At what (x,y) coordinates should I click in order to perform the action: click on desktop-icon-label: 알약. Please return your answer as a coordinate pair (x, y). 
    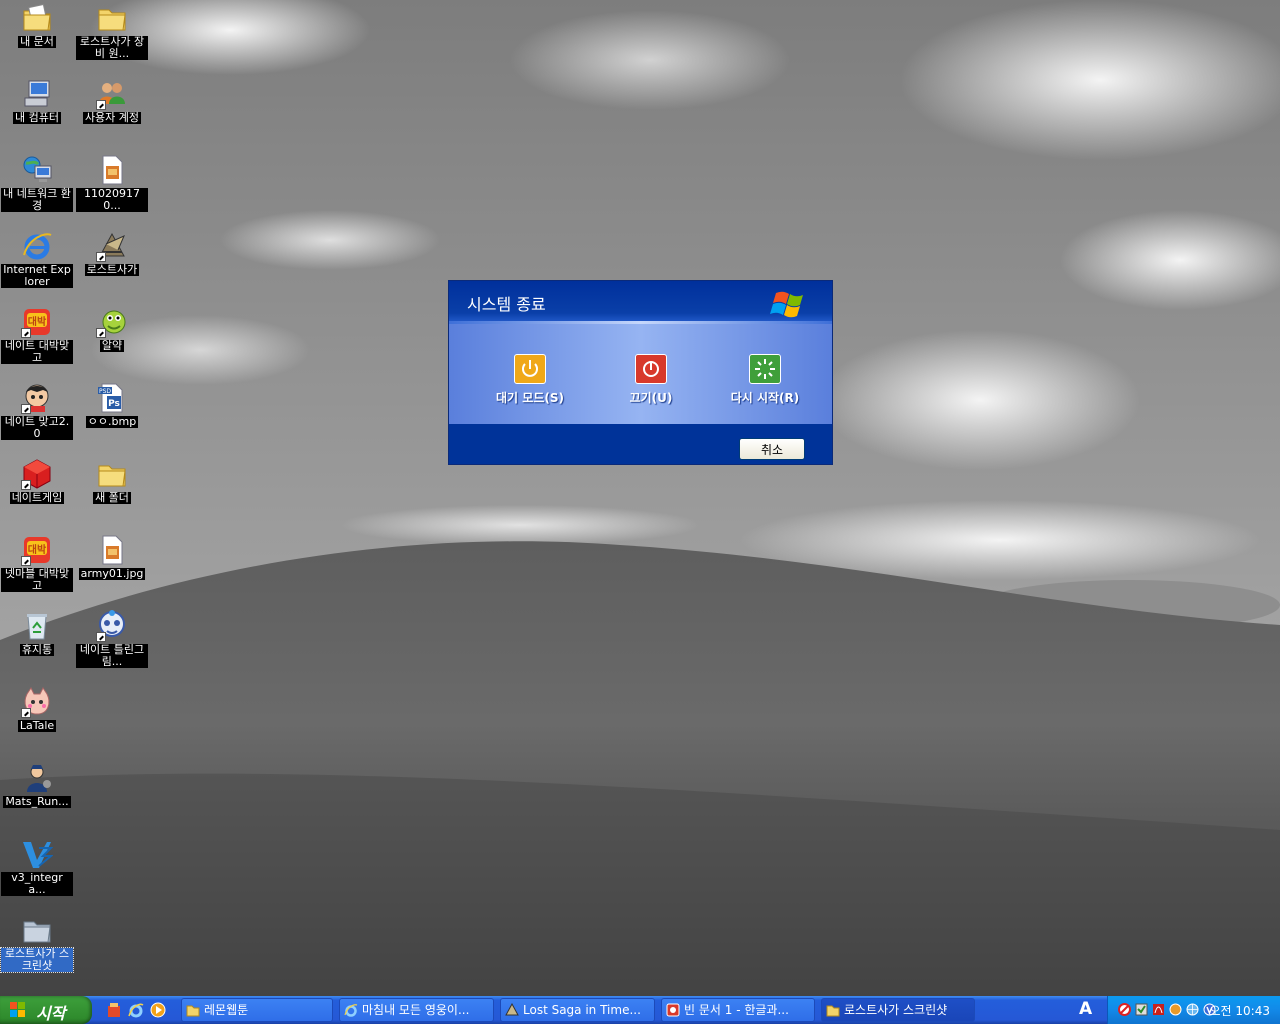
    Looking at the image, I should click on (112, 345).